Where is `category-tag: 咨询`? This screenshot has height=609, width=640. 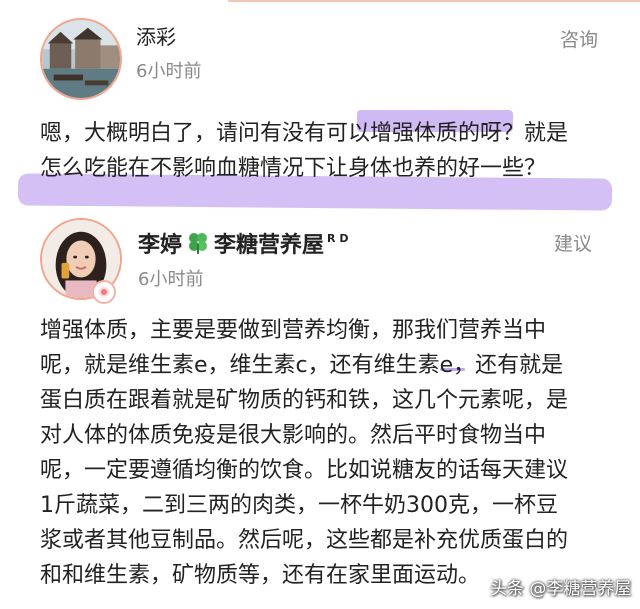
category-tag: 咨询 is located at coordinates (579, 40).